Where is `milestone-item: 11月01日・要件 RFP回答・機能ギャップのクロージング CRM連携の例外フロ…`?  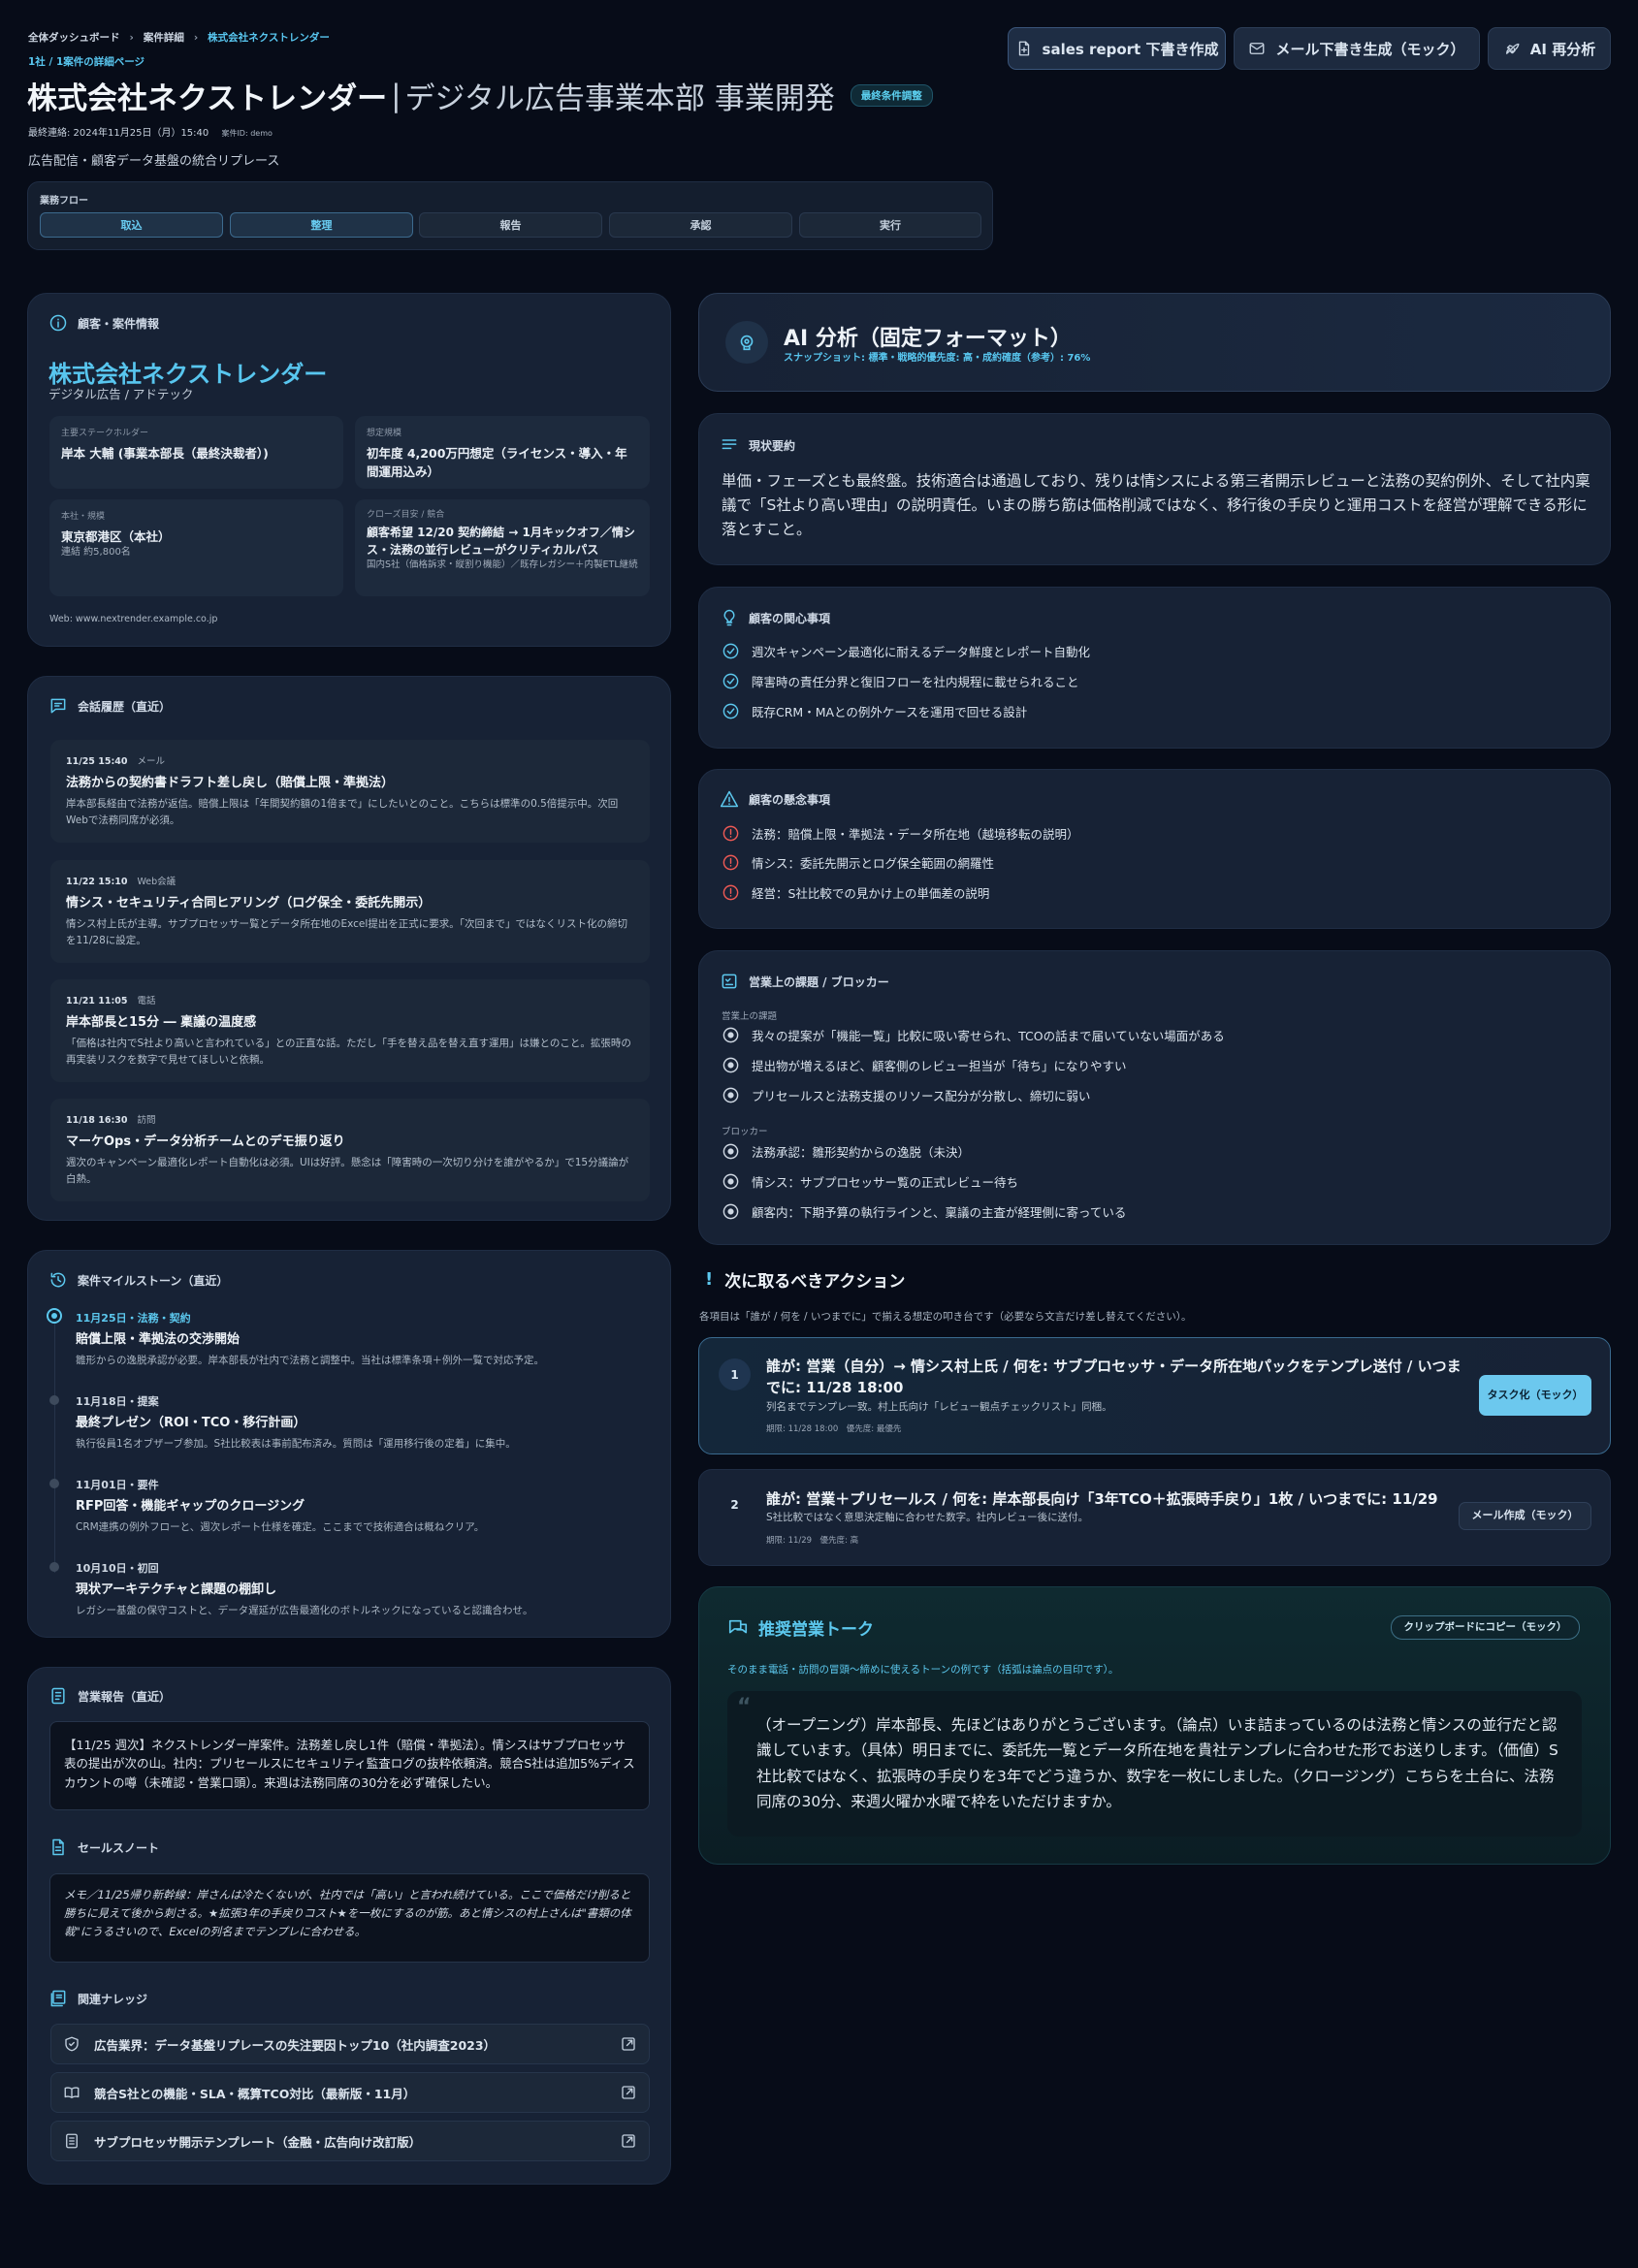 milestone-item: 11月01日・要件 RFP回答・機能ギャップのクロージング CRM連携の例外フロ… is located at coordinates (280, 1506).